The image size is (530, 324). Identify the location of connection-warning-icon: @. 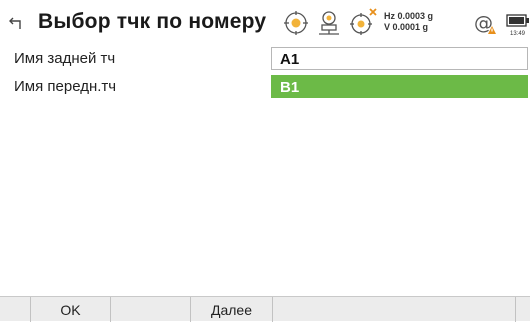
(485, 23).